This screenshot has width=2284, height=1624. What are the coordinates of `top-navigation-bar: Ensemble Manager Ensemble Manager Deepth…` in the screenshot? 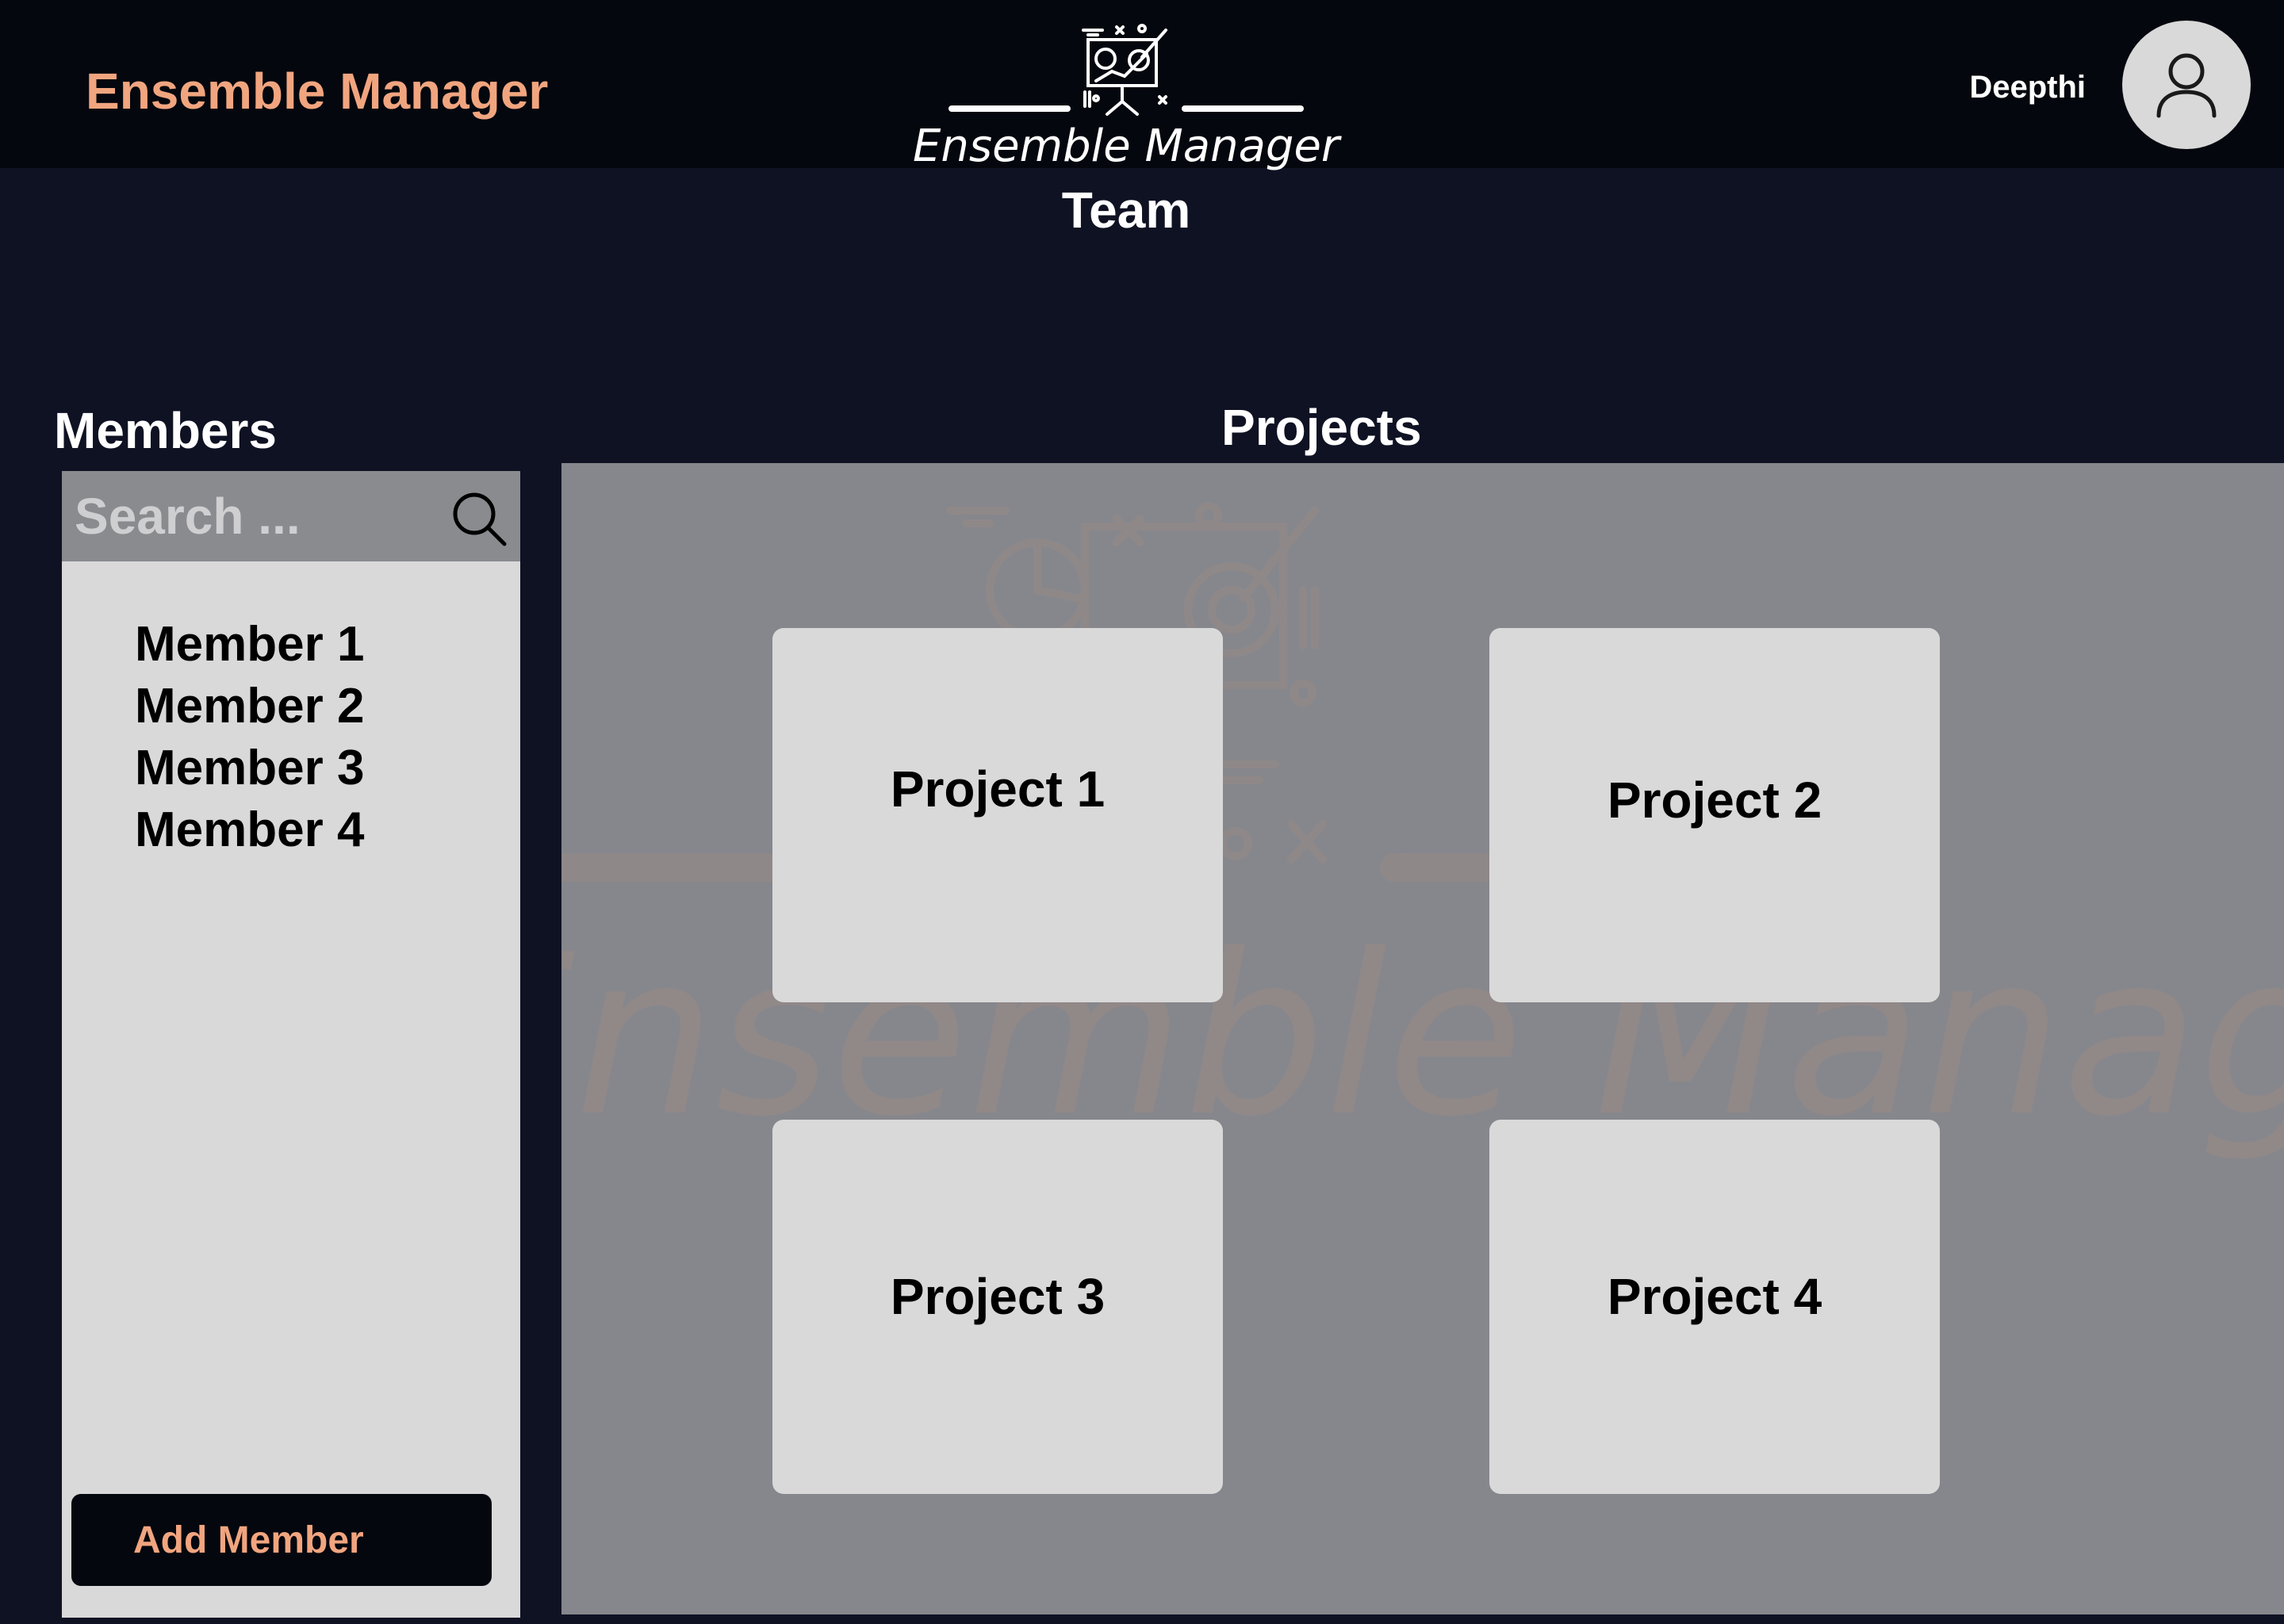 It's located at (1142, 86).